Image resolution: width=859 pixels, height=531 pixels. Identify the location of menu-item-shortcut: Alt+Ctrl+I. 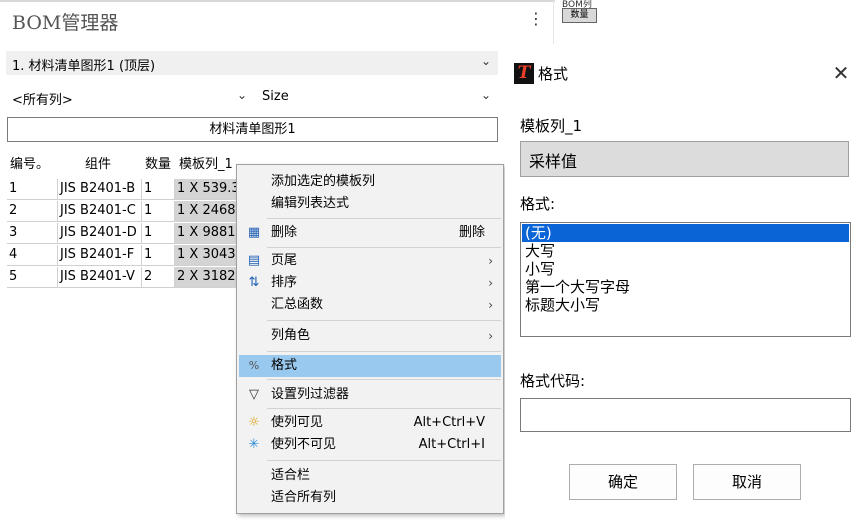
(451, 444).